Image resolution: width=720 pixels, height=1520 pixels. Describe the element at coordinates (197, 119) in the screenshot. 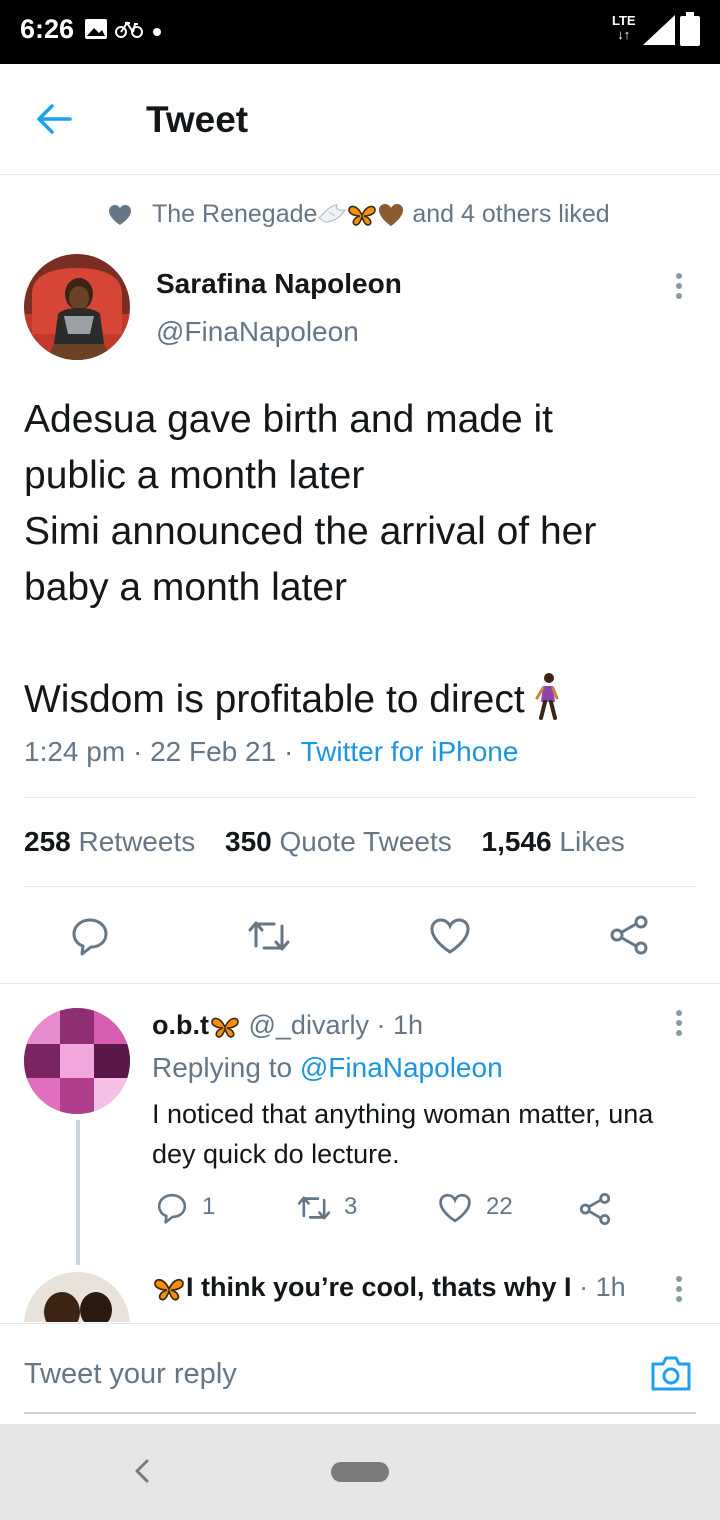

I see `page-title: Tweet` at that location.